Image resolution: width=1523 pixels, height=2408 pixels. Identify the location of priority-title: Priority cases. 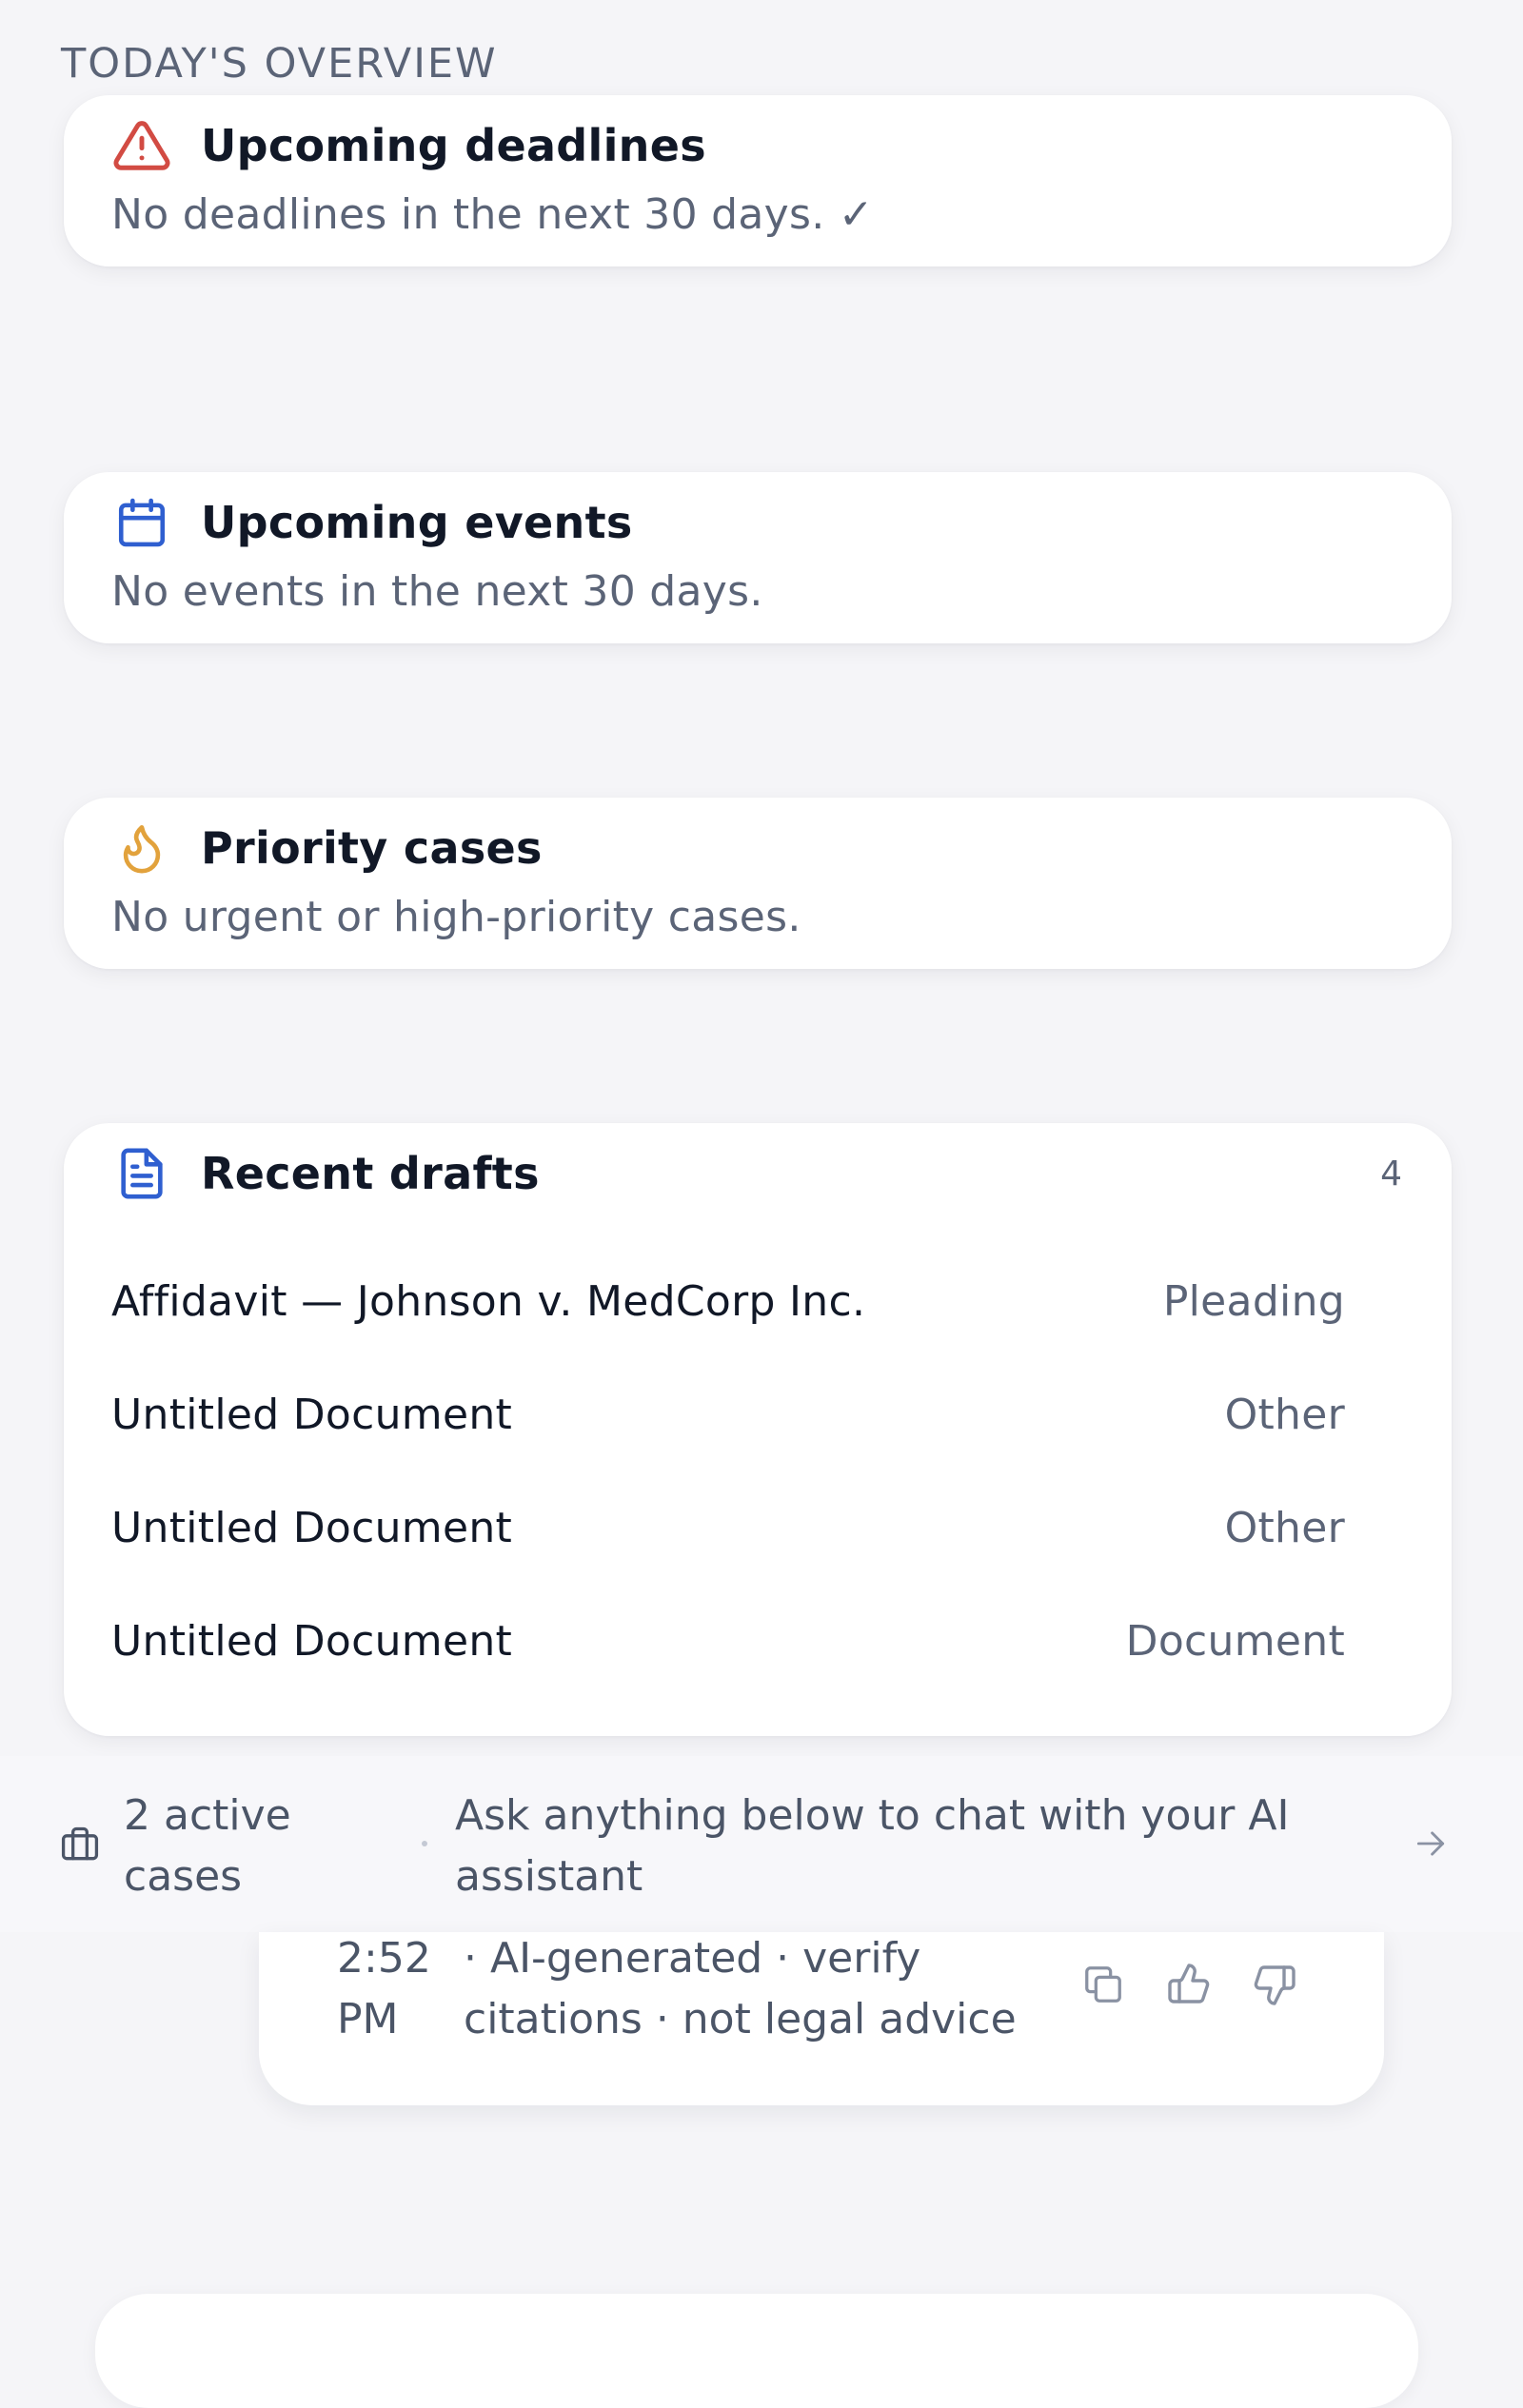
(372, 848).